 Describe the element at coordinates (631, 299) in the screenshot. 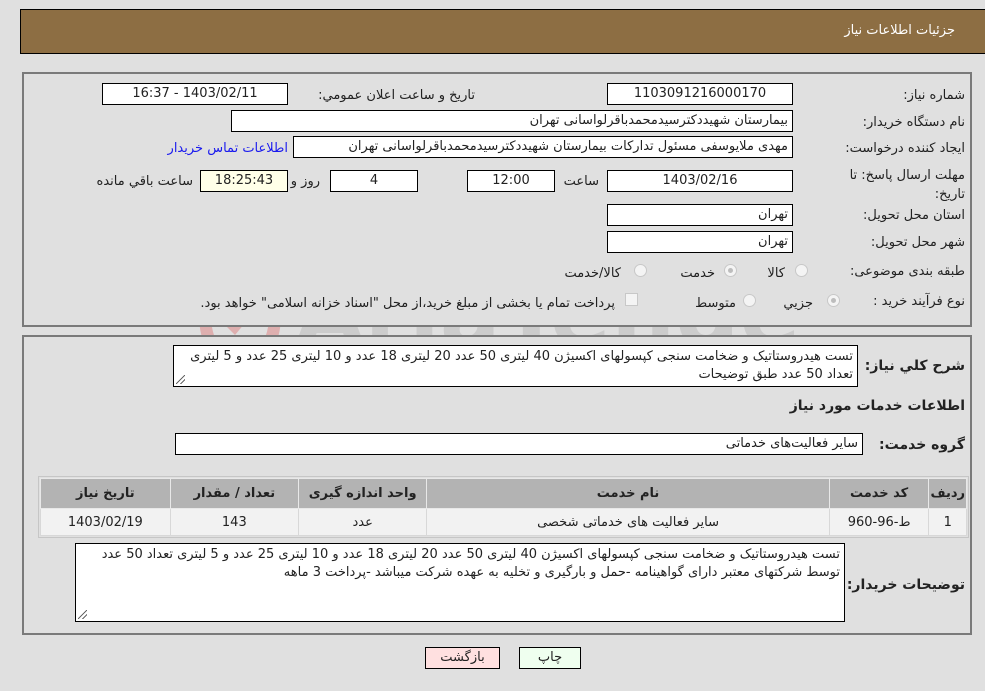

I see `treasury-payment-checkbox` at that location.